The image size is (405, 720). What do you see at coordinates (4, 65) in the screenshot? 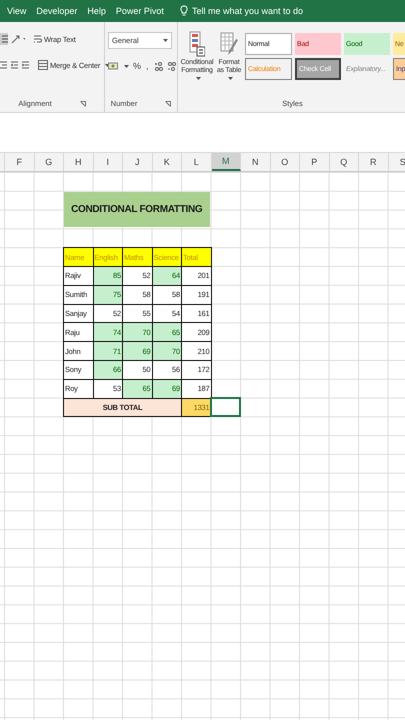
I see `align-right-icon` at bounding box center [4, 65].